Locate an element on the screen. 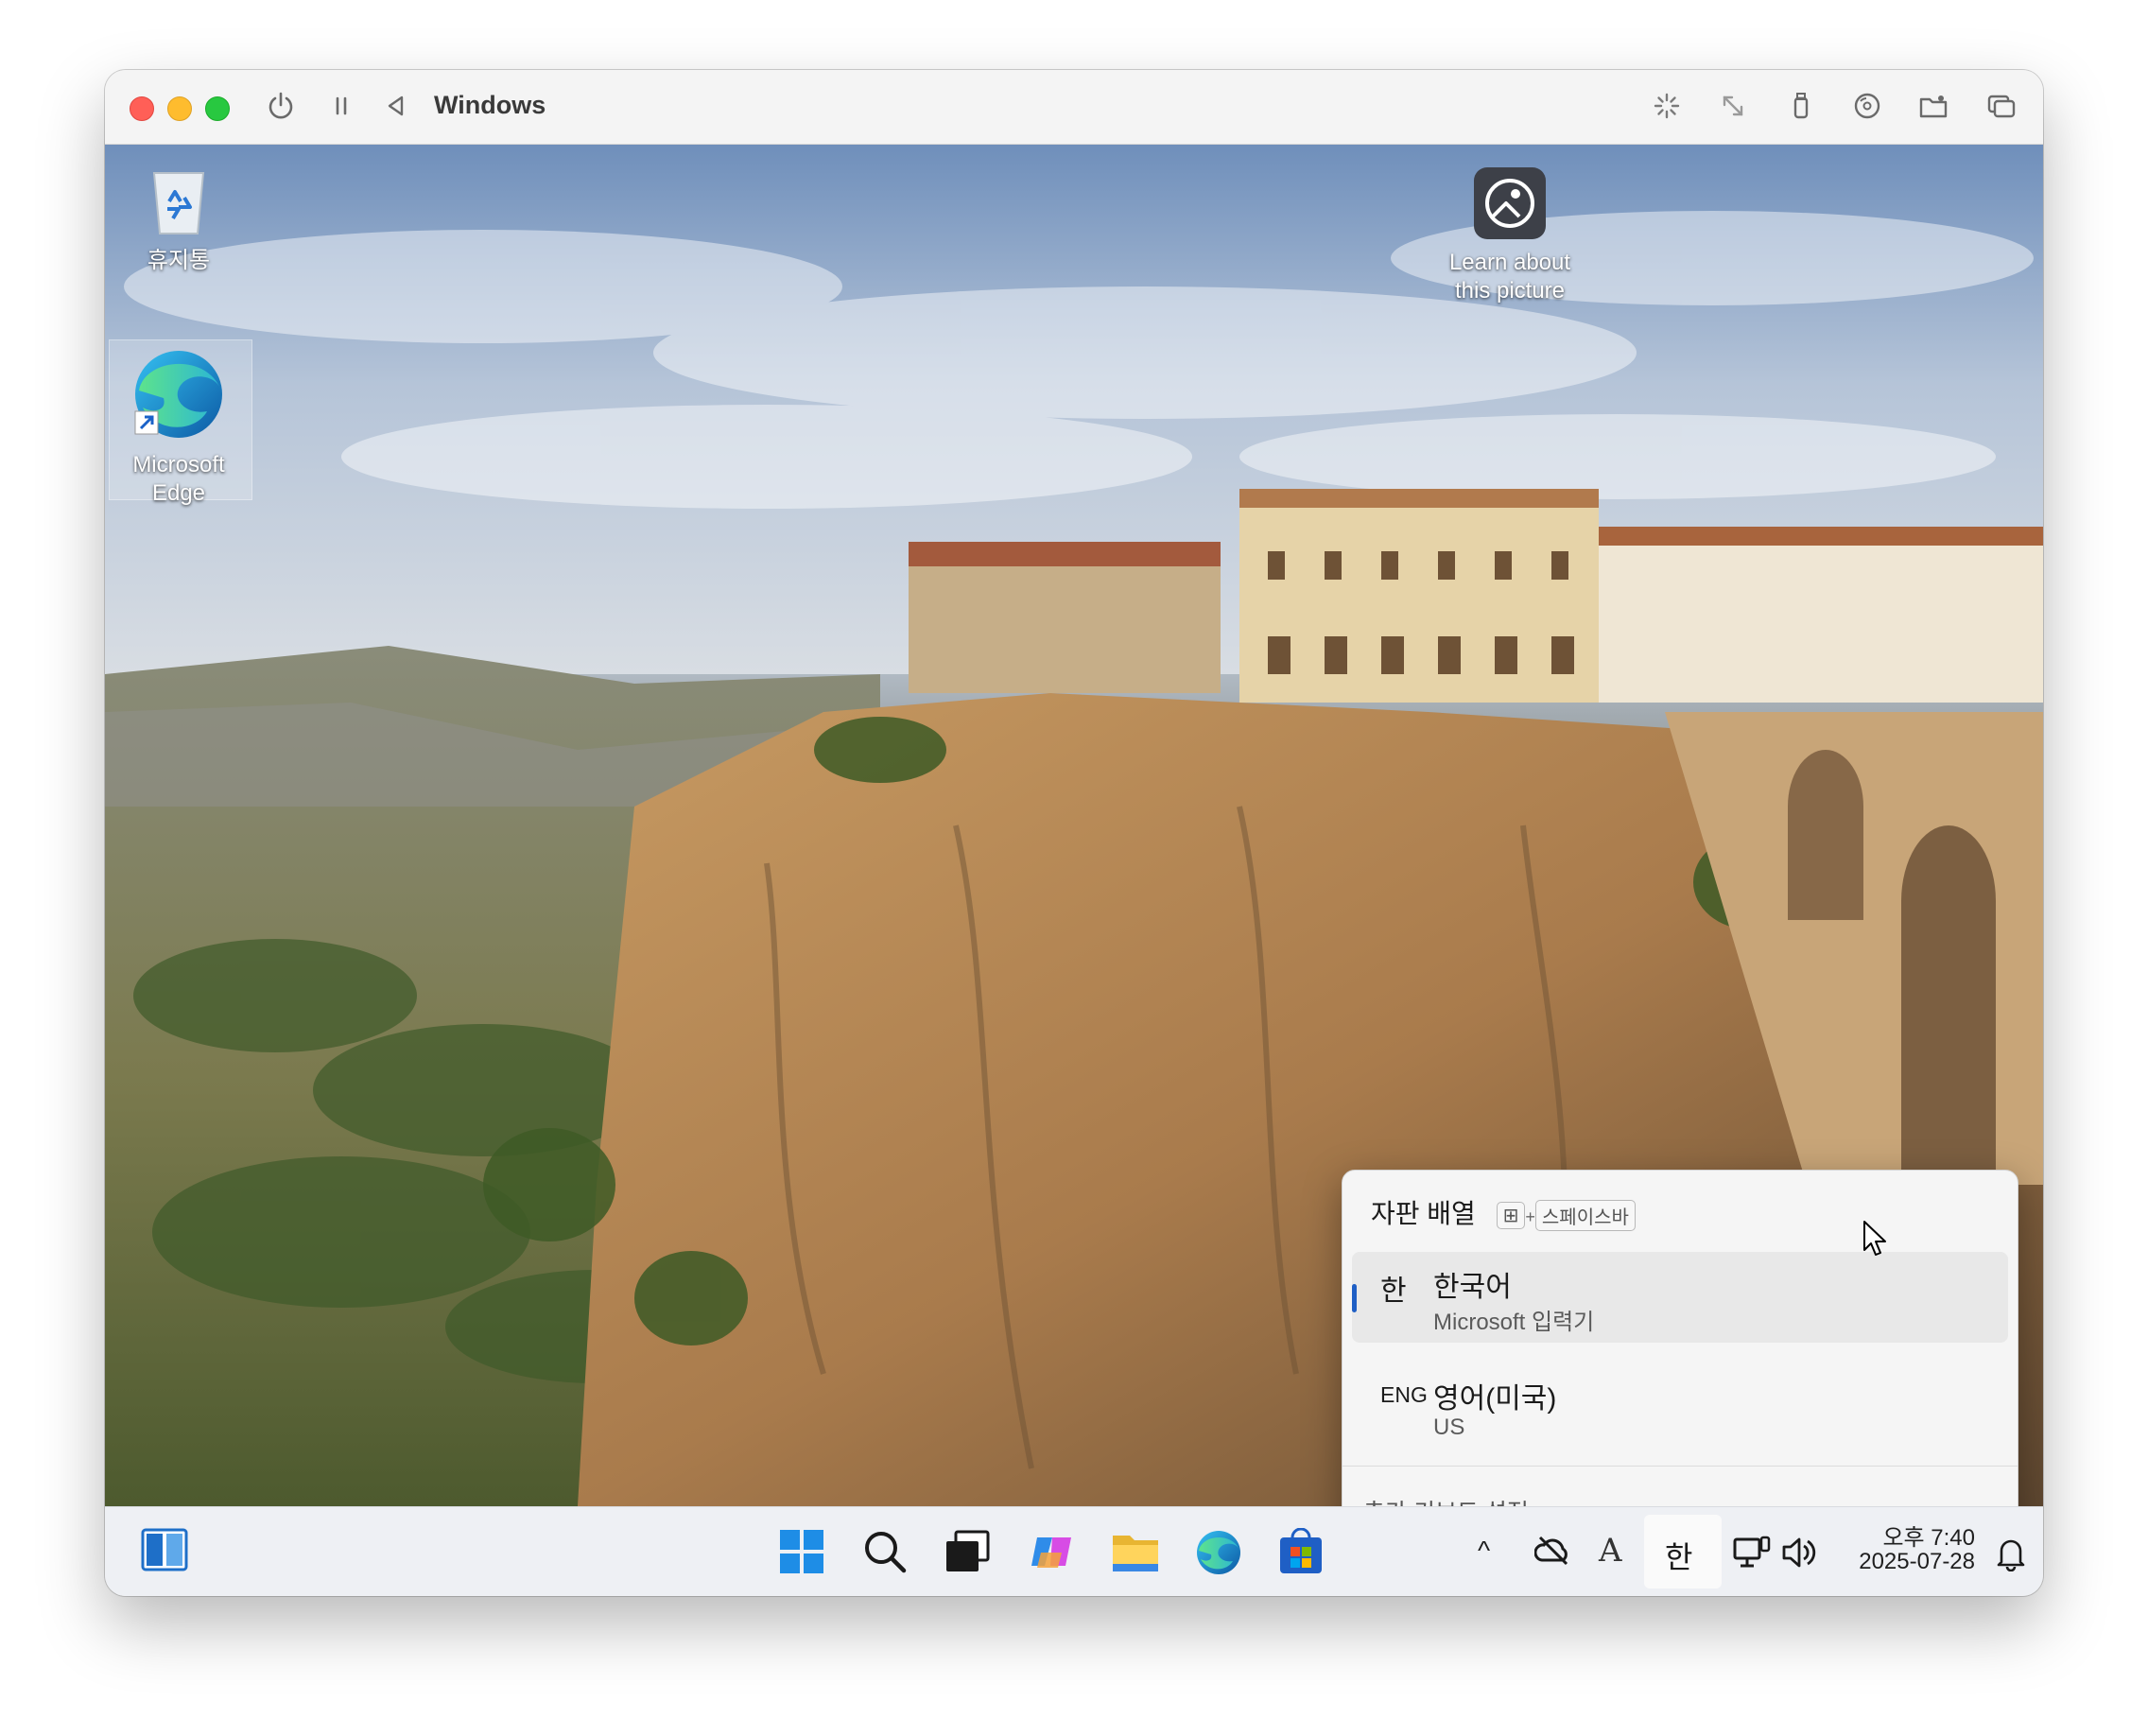  spacebar-key-badge: 스페이스바 is located at coordinates (1585, 1216).